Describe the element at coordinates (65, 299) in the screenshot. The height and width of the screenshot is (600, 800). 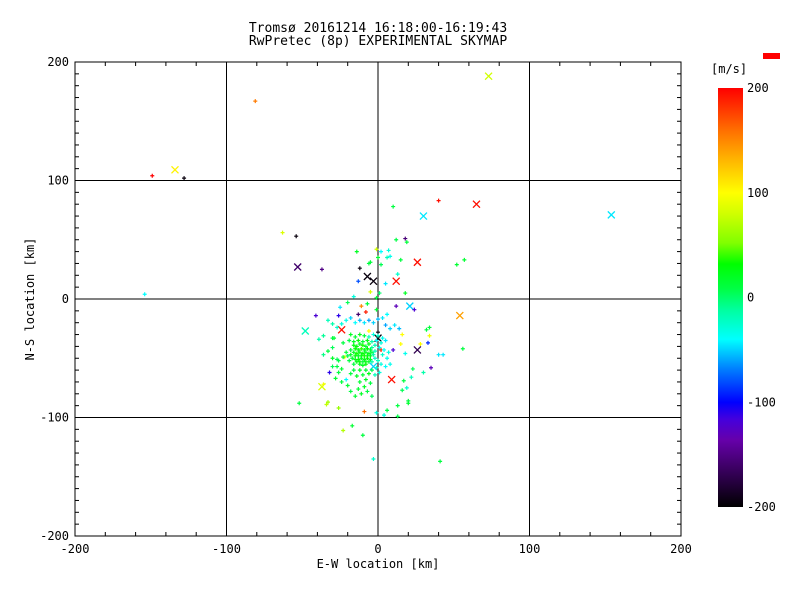
I see `y-tick-label: 0` at that location.